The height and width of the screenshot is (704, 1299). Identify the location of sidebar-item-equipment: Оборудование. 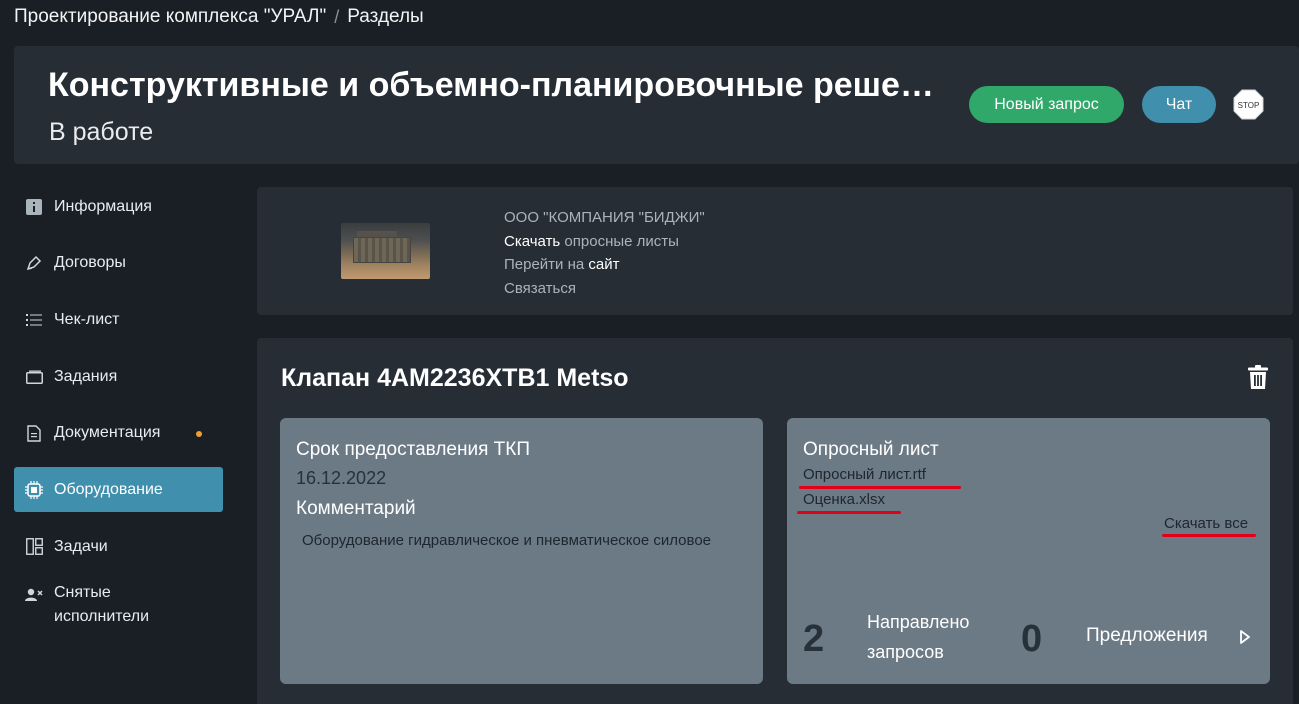
(118, 490).